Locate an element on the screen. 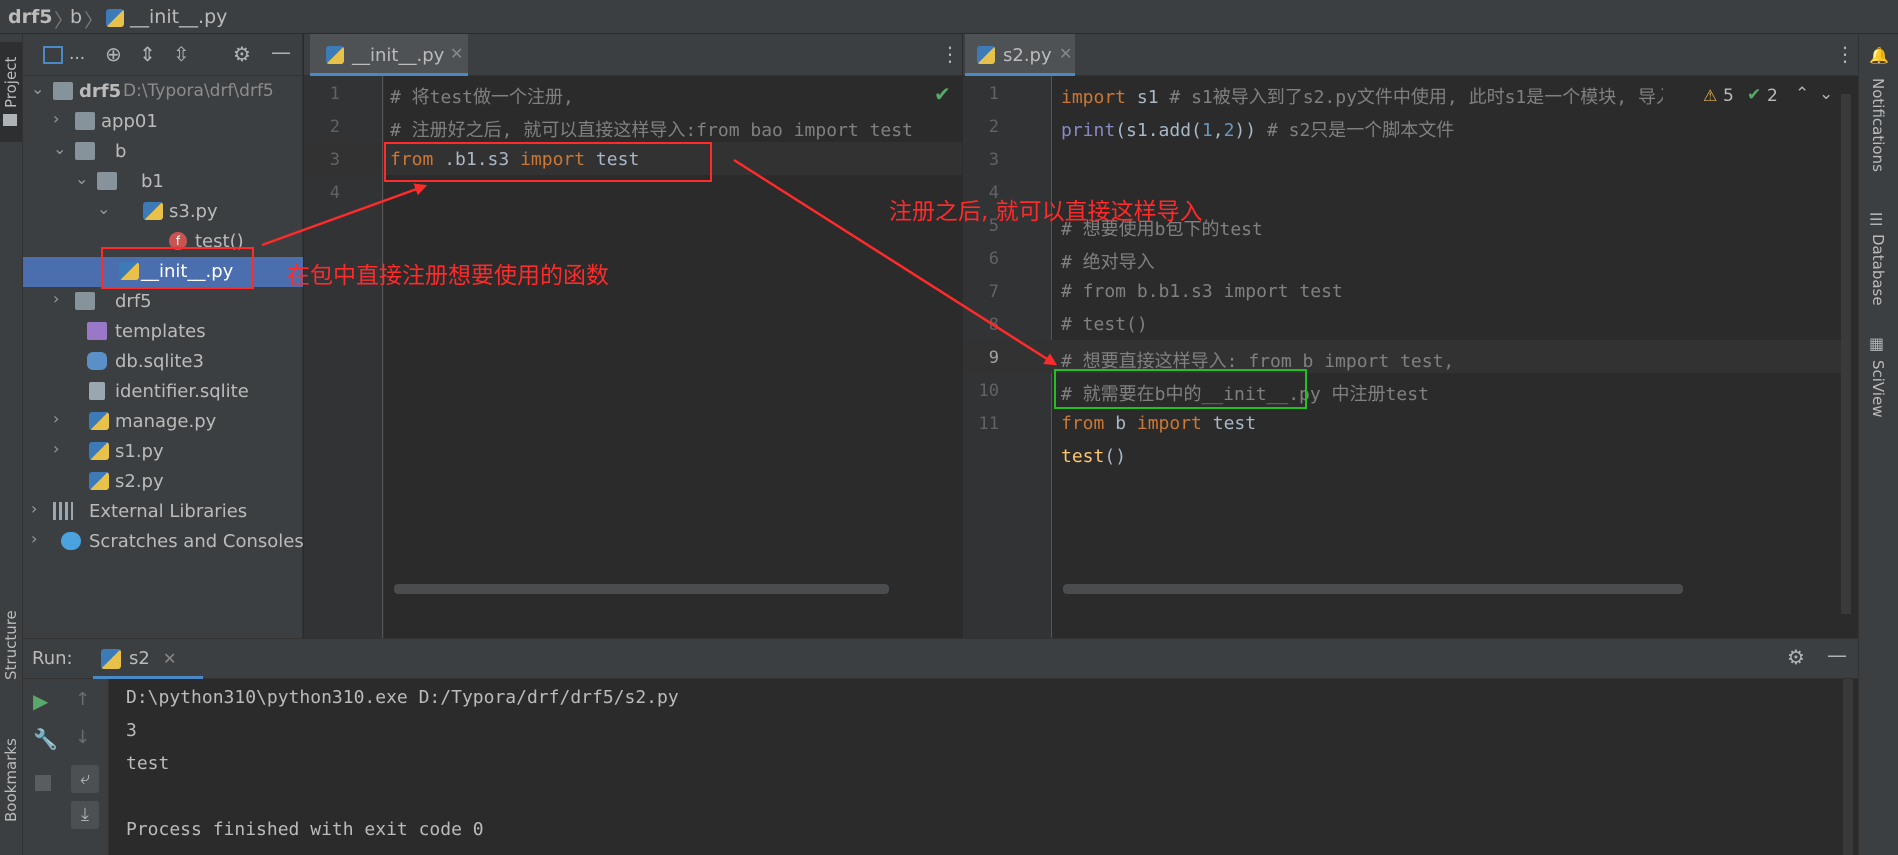 Image resolution: width=1898 pixels, height=855 pixels. arrow-to-registration-line is located at coordinates (344, 215).